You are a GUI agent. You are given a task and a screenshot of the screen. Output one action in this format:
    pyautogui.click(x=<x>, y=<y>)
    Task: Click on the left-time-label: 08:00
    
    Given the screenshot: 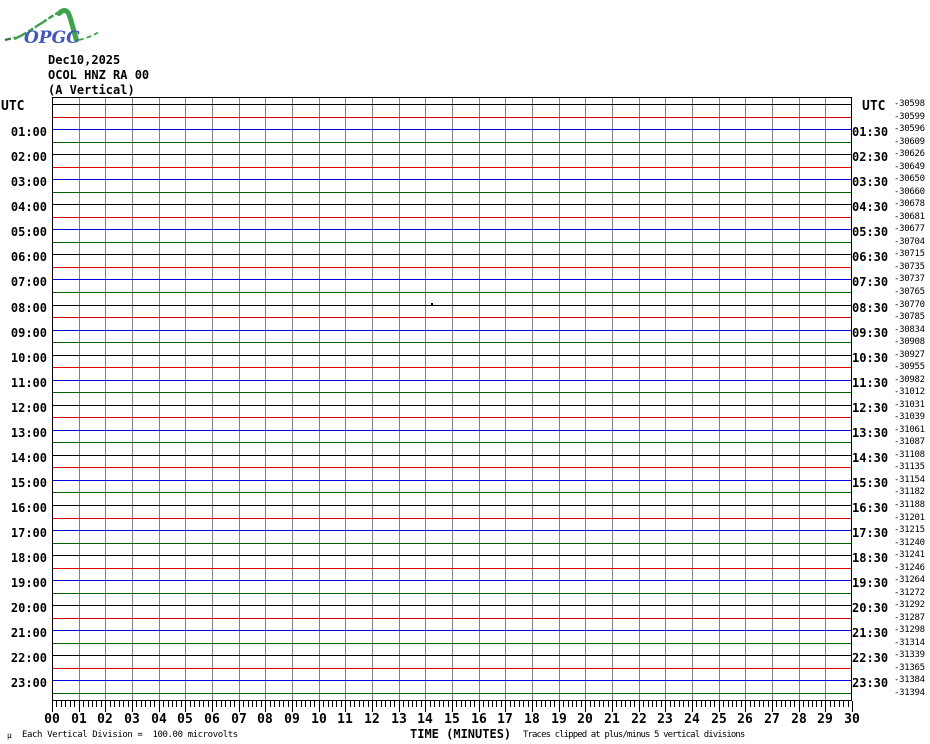 What is the action you would take?
    pyautogui.click(x=28, y=308)
    